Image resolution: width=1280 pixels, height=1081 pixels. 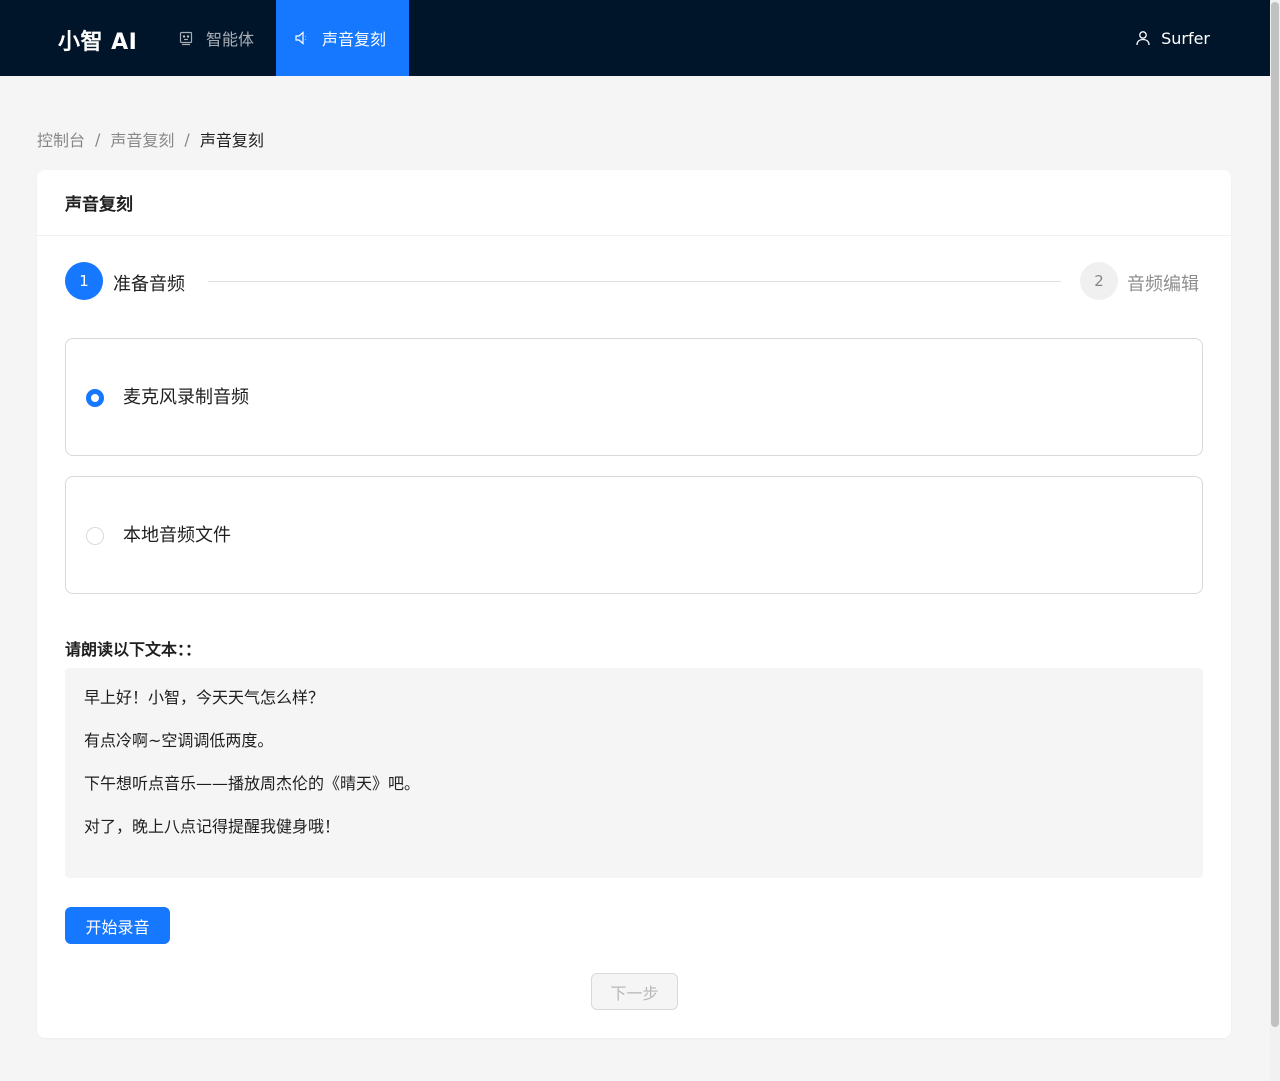 I want to click on nav-item-agents: 智能体, so click(x=227, y=38).